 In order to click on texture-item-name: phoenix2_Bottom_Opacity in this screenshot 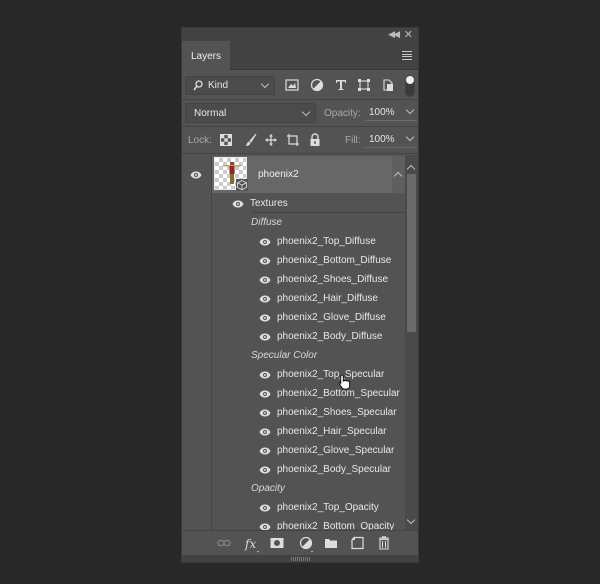, I will do `click(335, 525)`.